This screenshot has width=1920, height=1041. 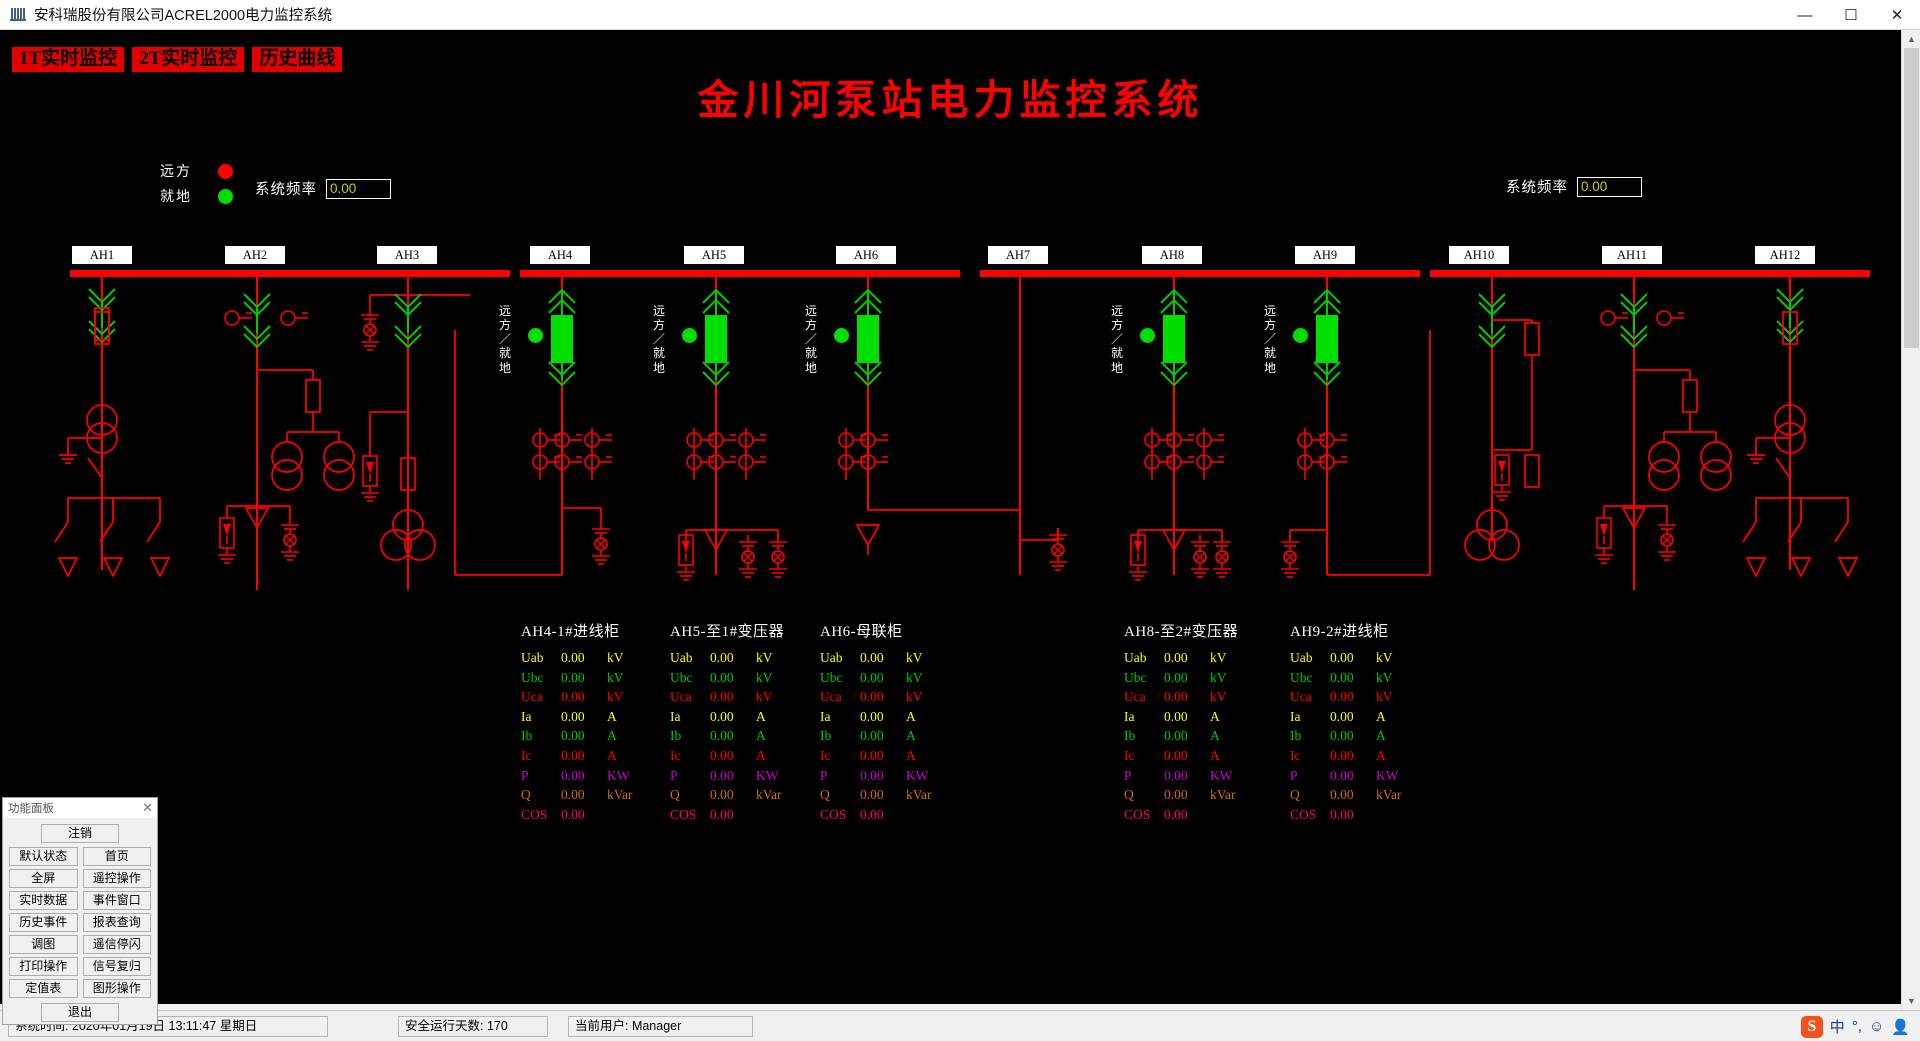 I want to click on measure-row-uca: Uca 0.00 kV, so click(x=1346, y=699).